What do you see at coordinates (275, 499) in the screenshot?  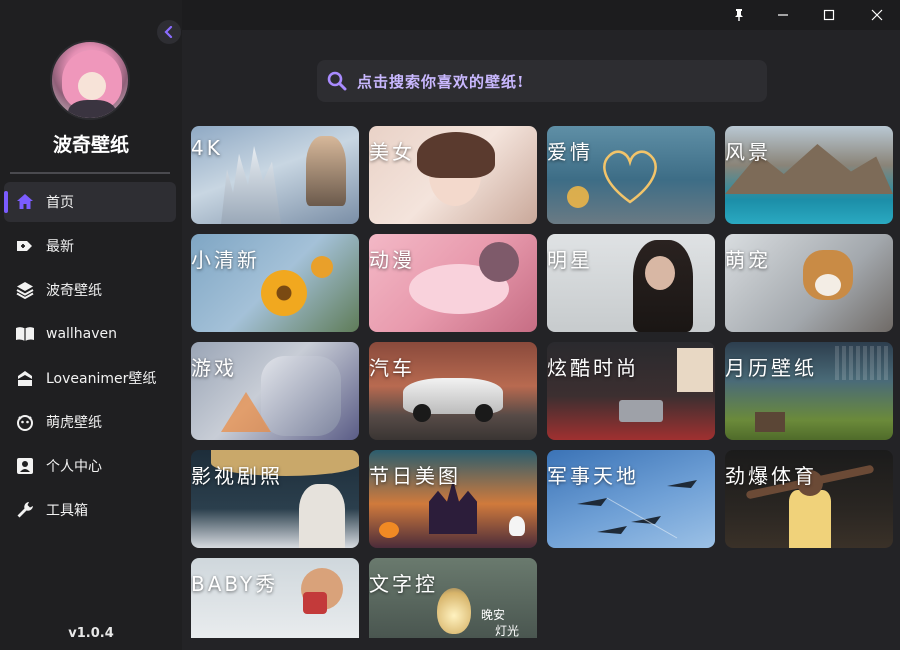 I see `category-card-movies: 影视剧照` at bounding box center [275, 499].